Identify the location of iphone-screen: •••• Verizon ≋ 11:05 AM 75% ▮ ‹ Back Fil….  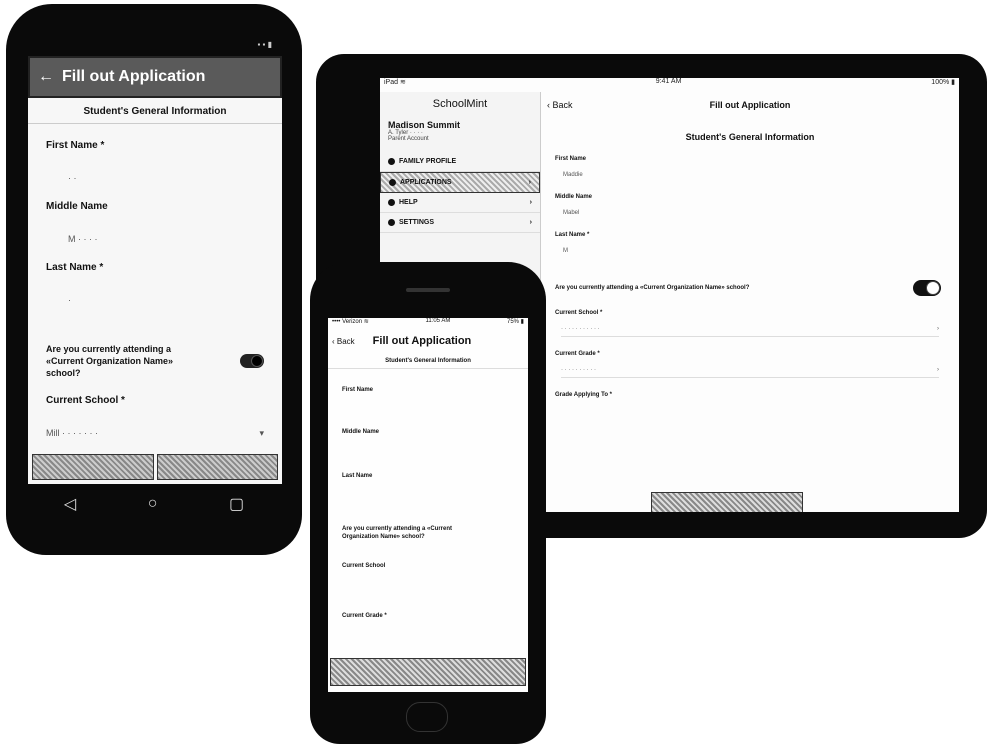
(428, 505).